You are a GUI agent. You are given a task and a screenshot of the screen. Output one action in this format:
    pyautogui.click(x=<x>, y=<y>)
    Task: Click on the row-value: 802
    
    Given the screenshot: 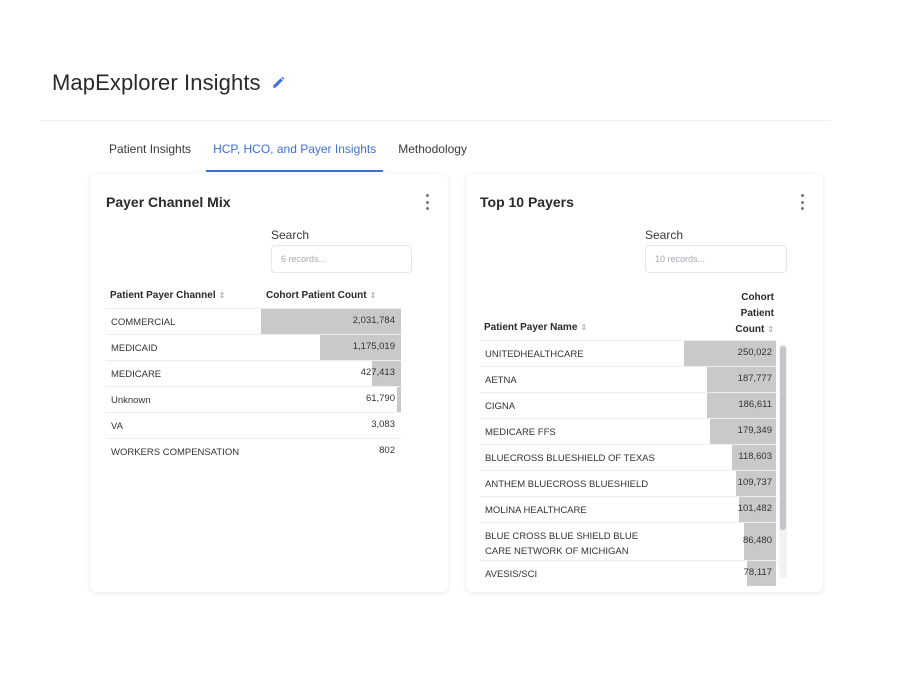 What is the action you would take?
    pyautogui.click(x=387, y=450)
    